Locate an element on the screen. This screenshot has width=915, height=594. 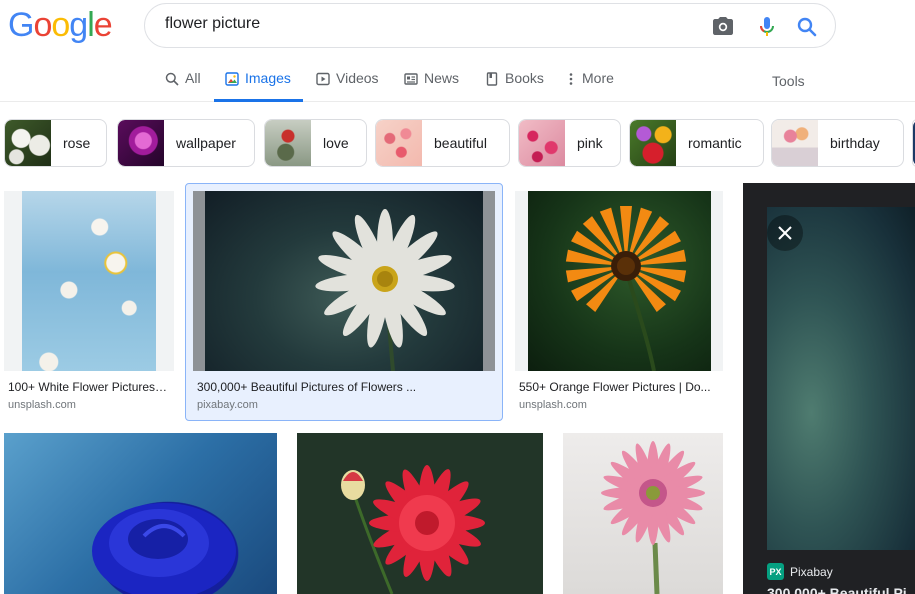
tab-news: News is located at coordinates (431, 86).